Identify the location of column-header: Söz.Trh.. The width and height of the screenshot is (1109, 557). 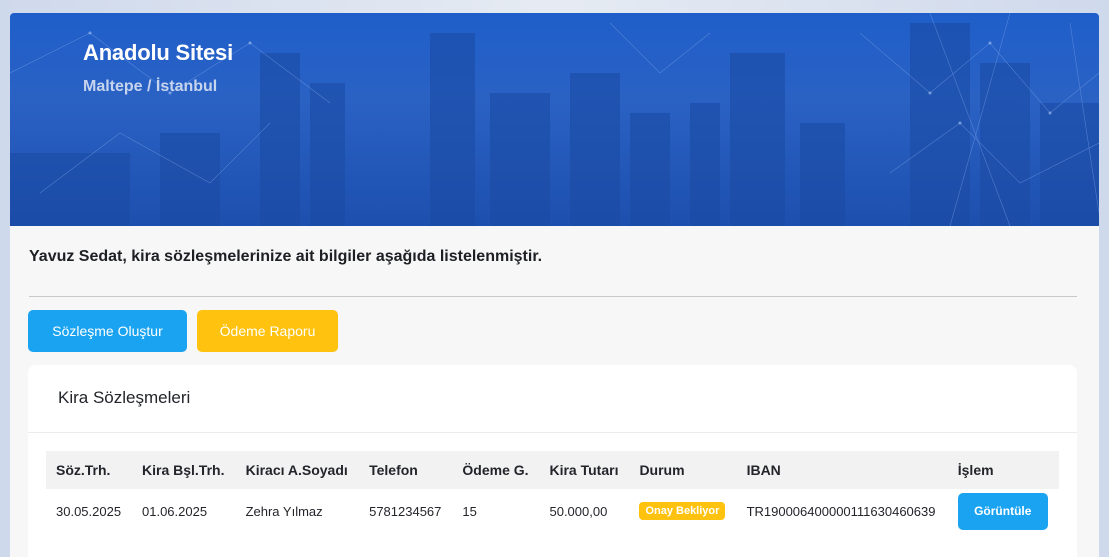
(83, 470).